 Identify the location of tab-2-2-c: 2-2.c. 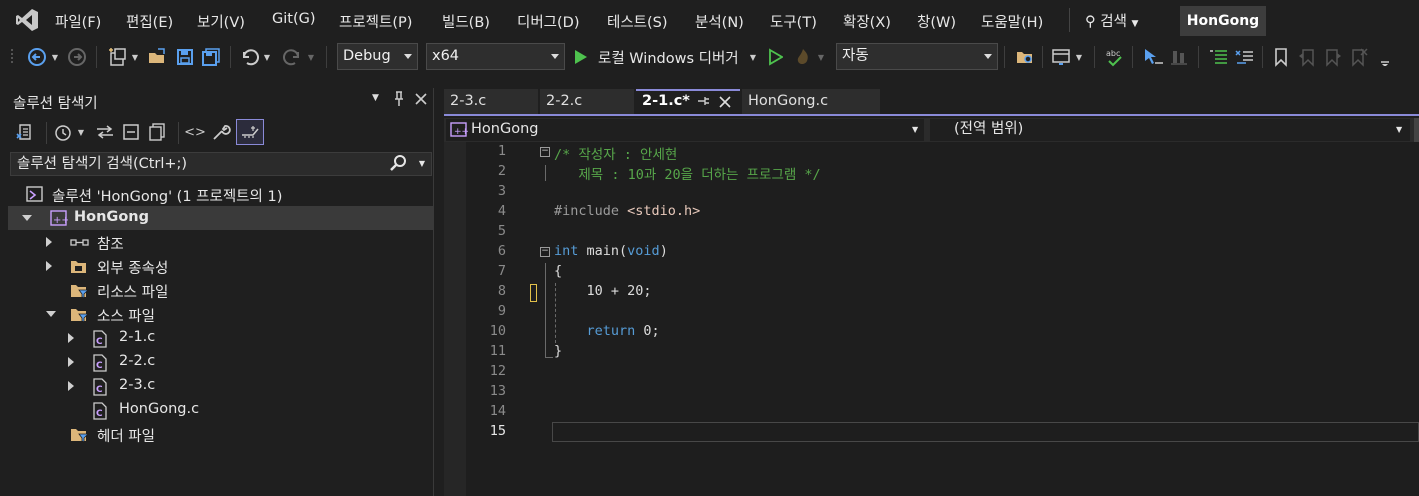
(587, 101).